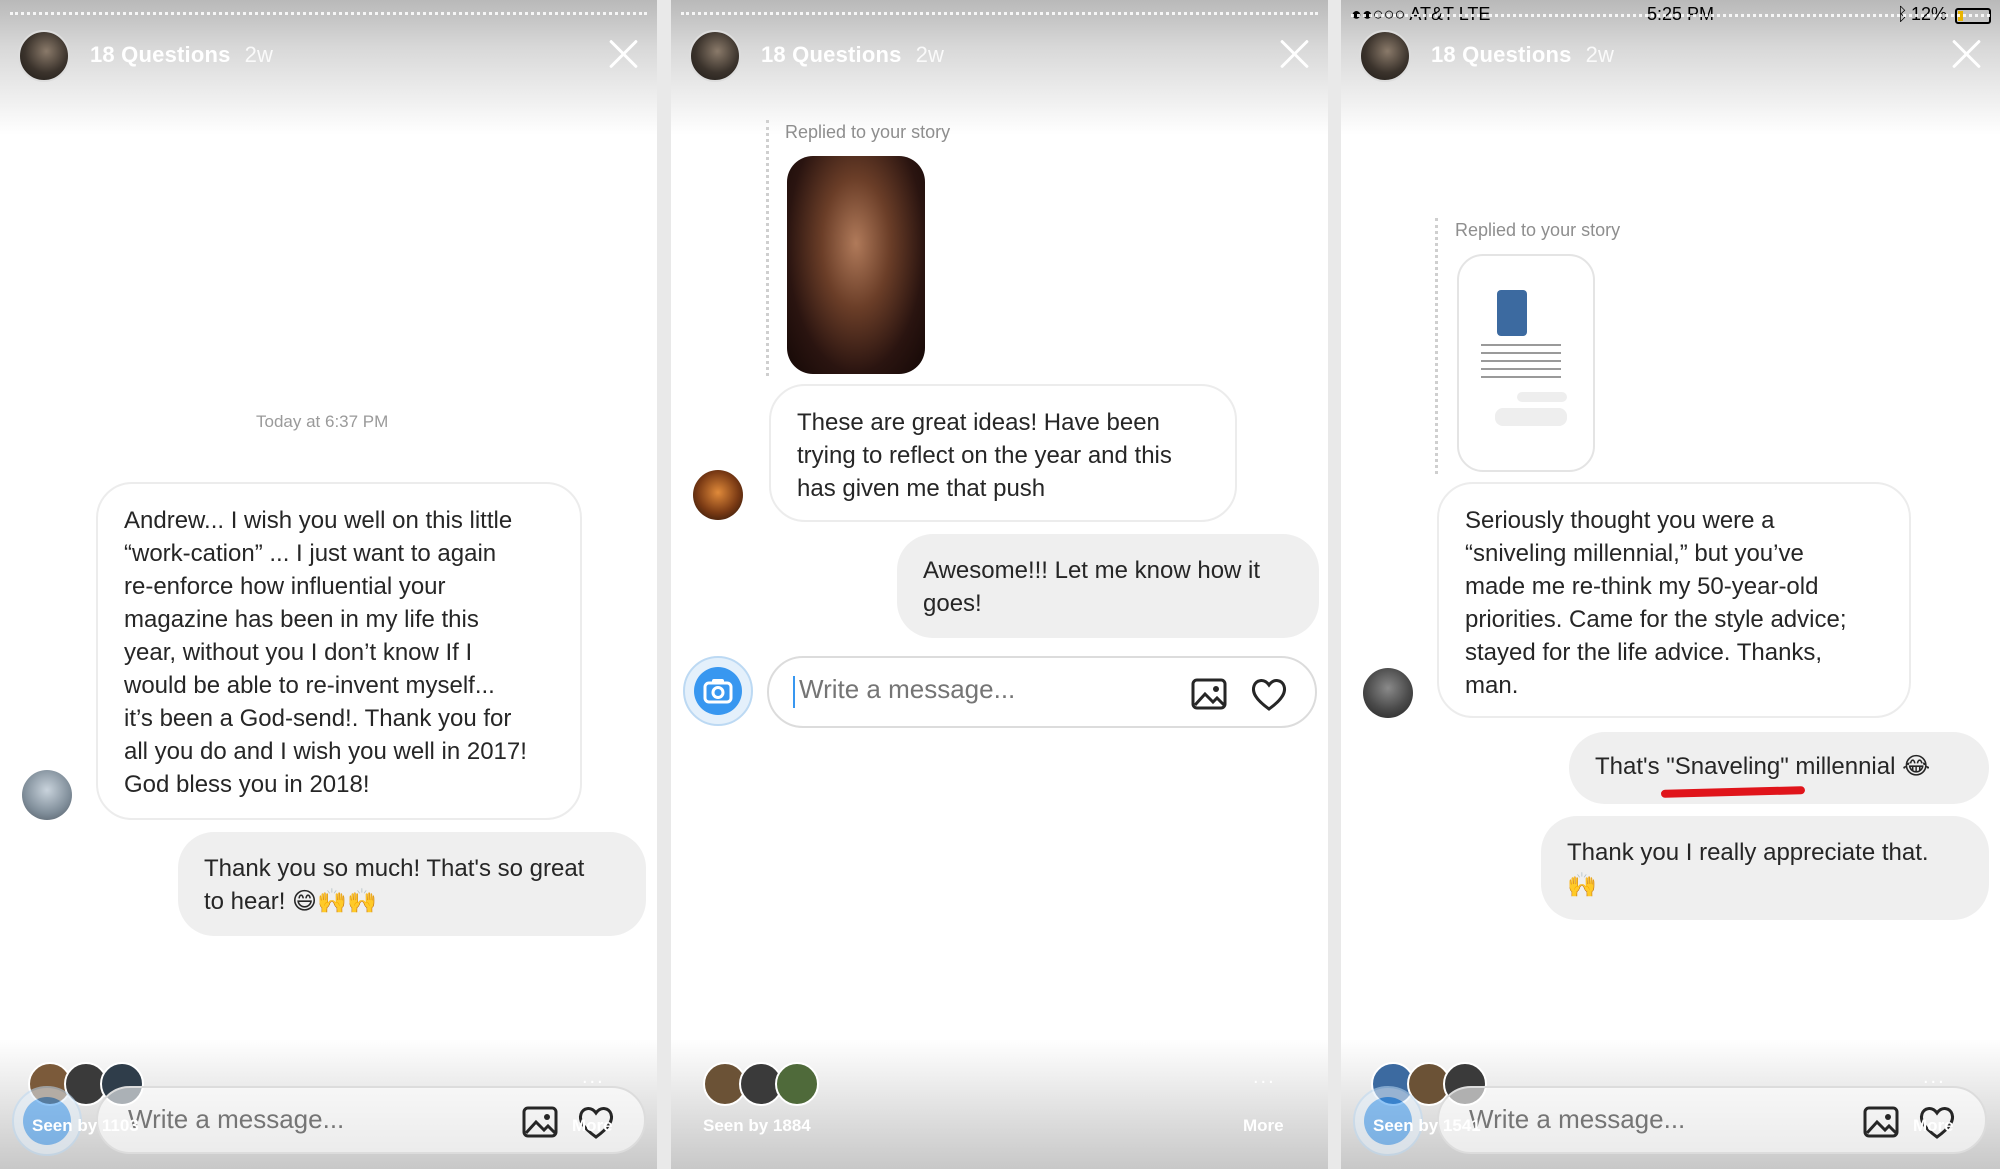 Image resolution: width=2000 pixels, height=1169 pixels. I want to click on thumbnail-image, so click(1512, 313).